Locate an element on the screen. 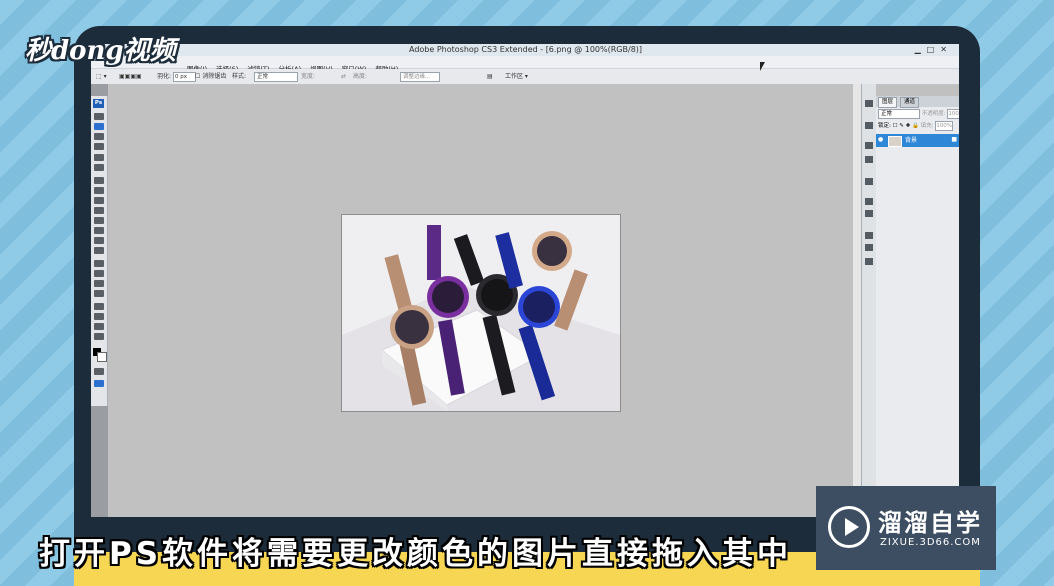  blur-tool-icon is located at coordinates (99, 240).